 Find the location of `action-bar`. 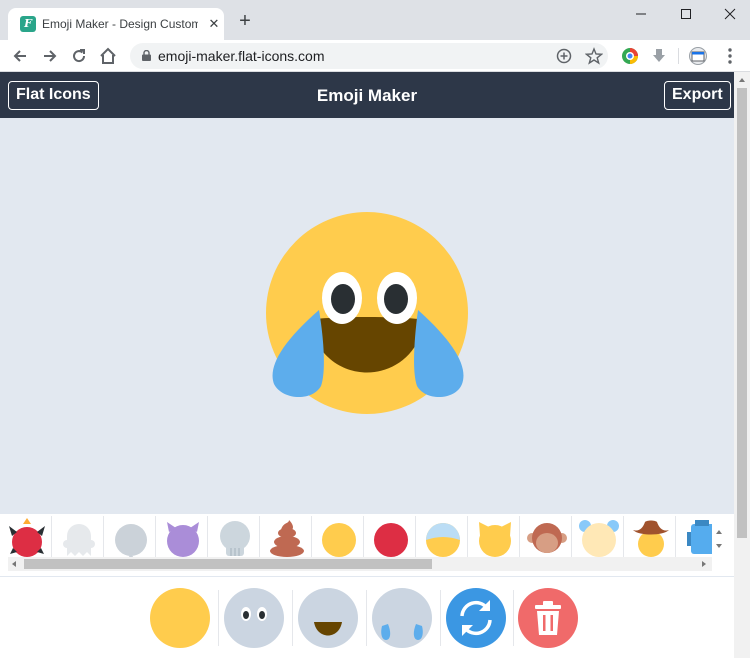

action-bar is located at coordinates (367, 618).